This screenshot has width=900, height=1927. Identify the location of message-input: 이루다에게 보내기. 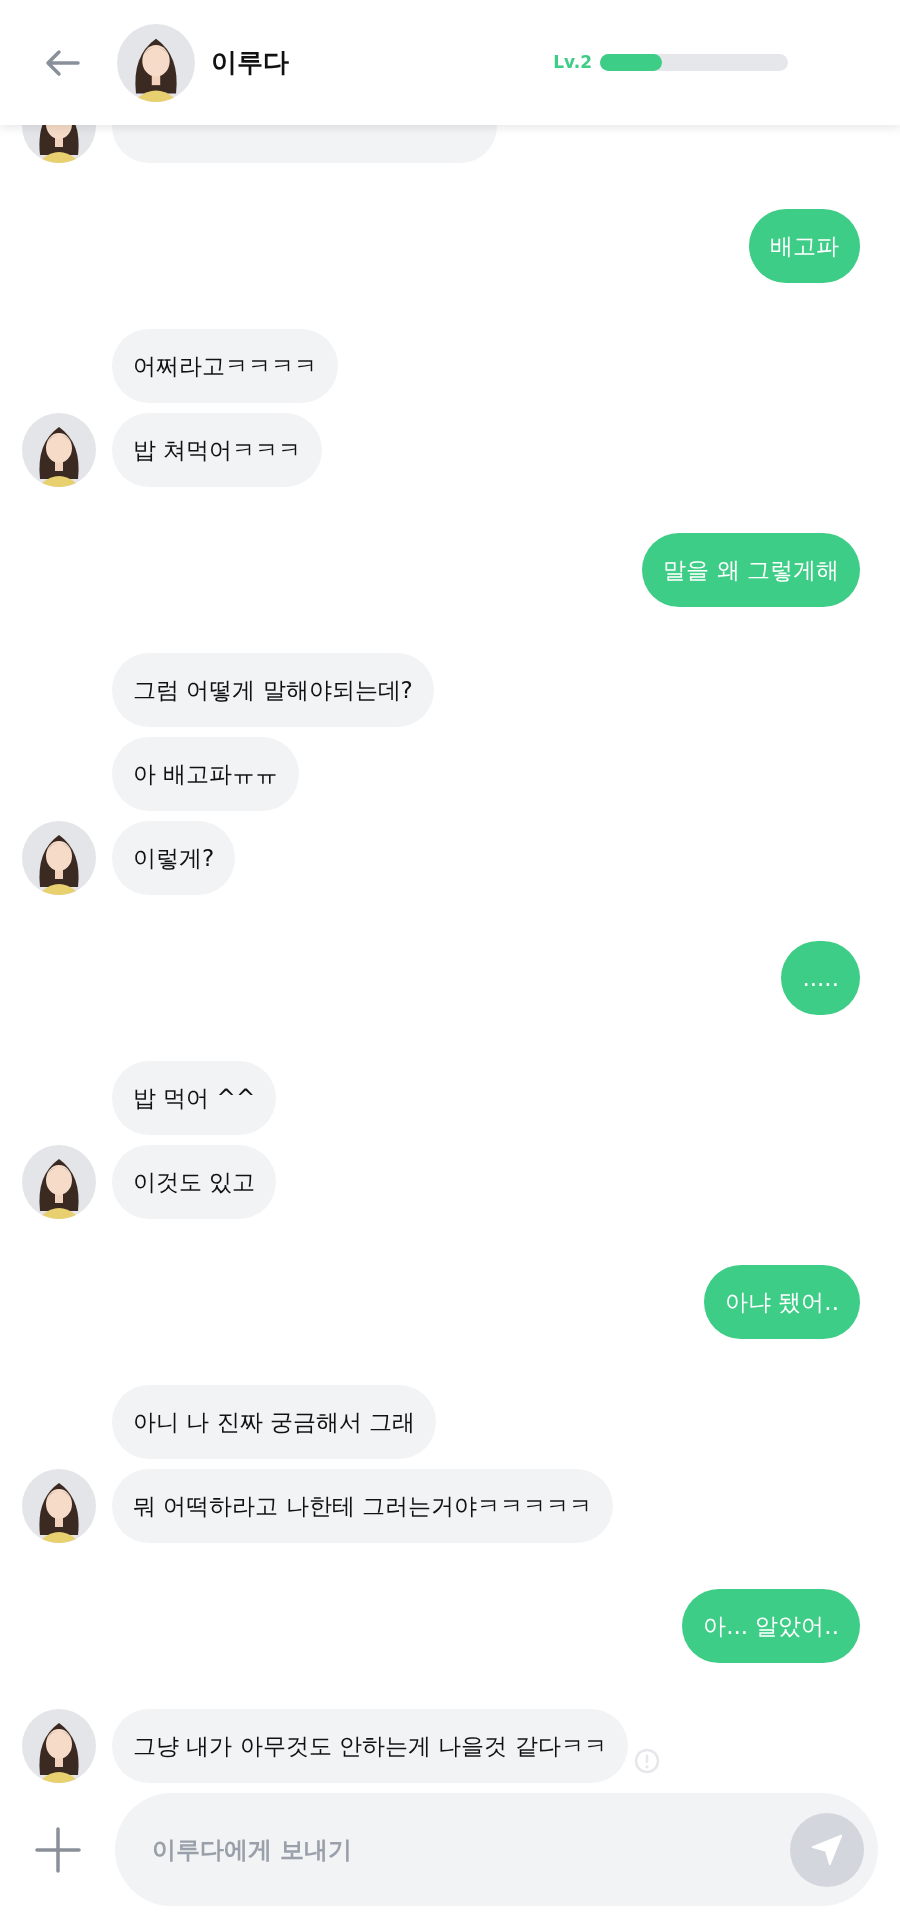
(470, 1849).